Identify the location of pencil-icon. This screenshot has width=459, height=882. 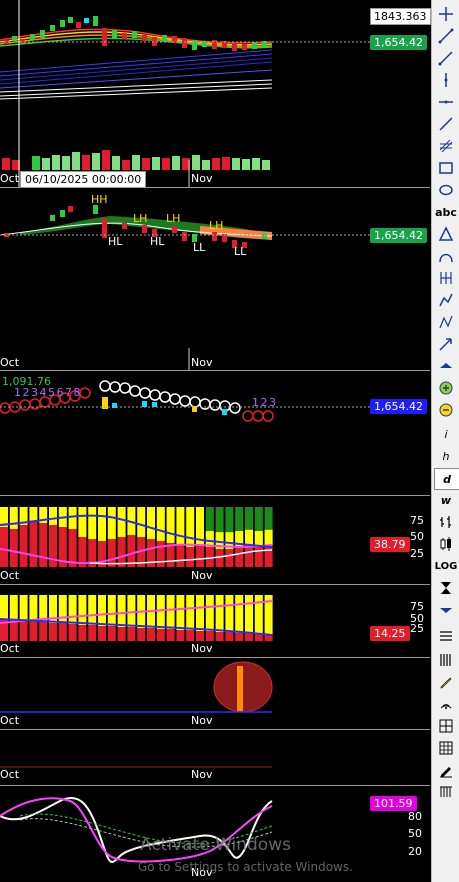
(446, 682).